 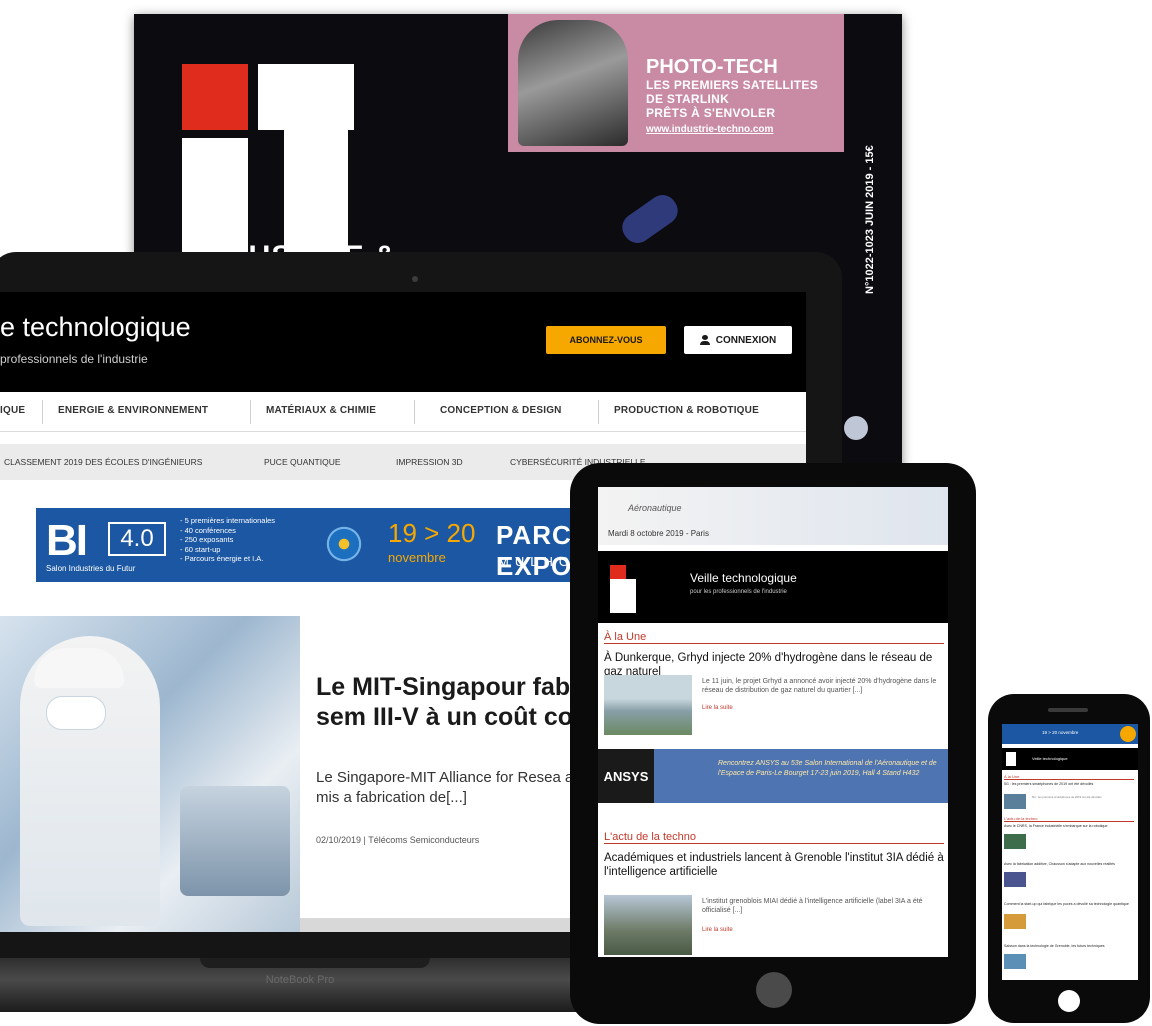 I want to click on phone-section-heading: L'actu de la techno, so click(x=1069, y=819).